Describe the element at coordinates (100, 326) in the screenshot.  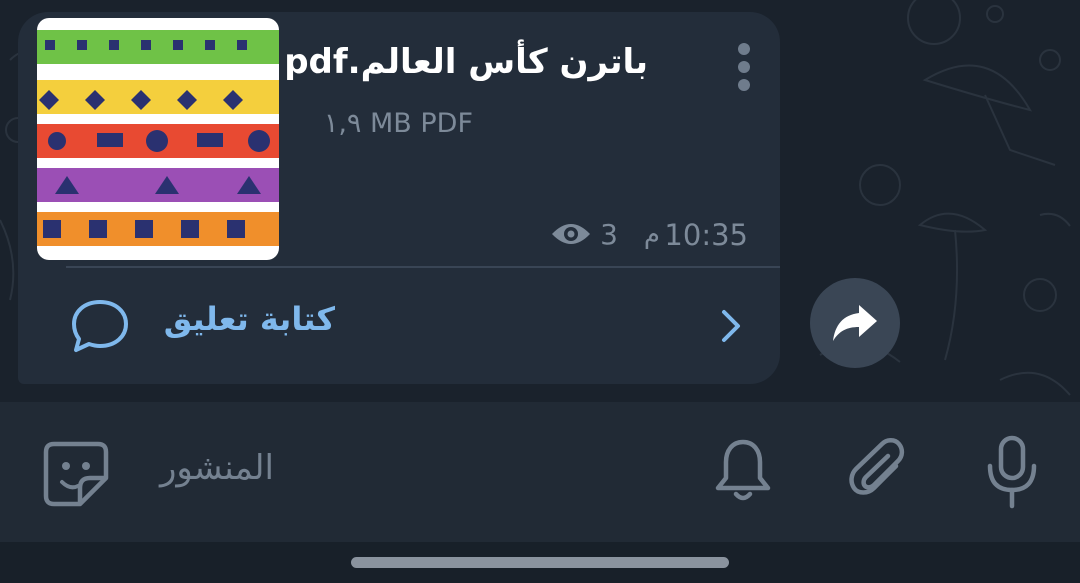
I see `comment-bubble-icon` at that location.